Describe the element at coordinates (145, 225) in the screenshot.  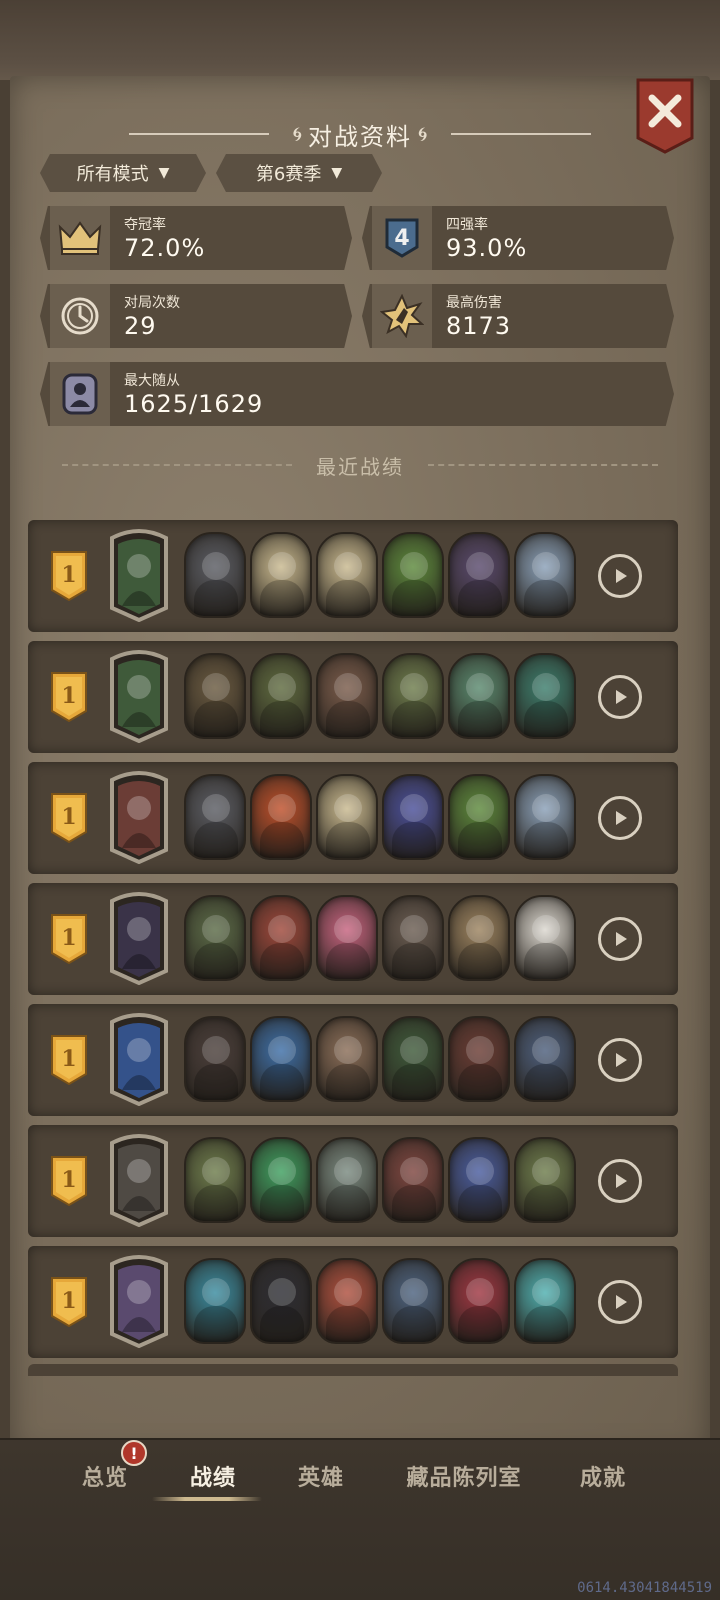
I see `stat-label: 夺冠率` at that location.